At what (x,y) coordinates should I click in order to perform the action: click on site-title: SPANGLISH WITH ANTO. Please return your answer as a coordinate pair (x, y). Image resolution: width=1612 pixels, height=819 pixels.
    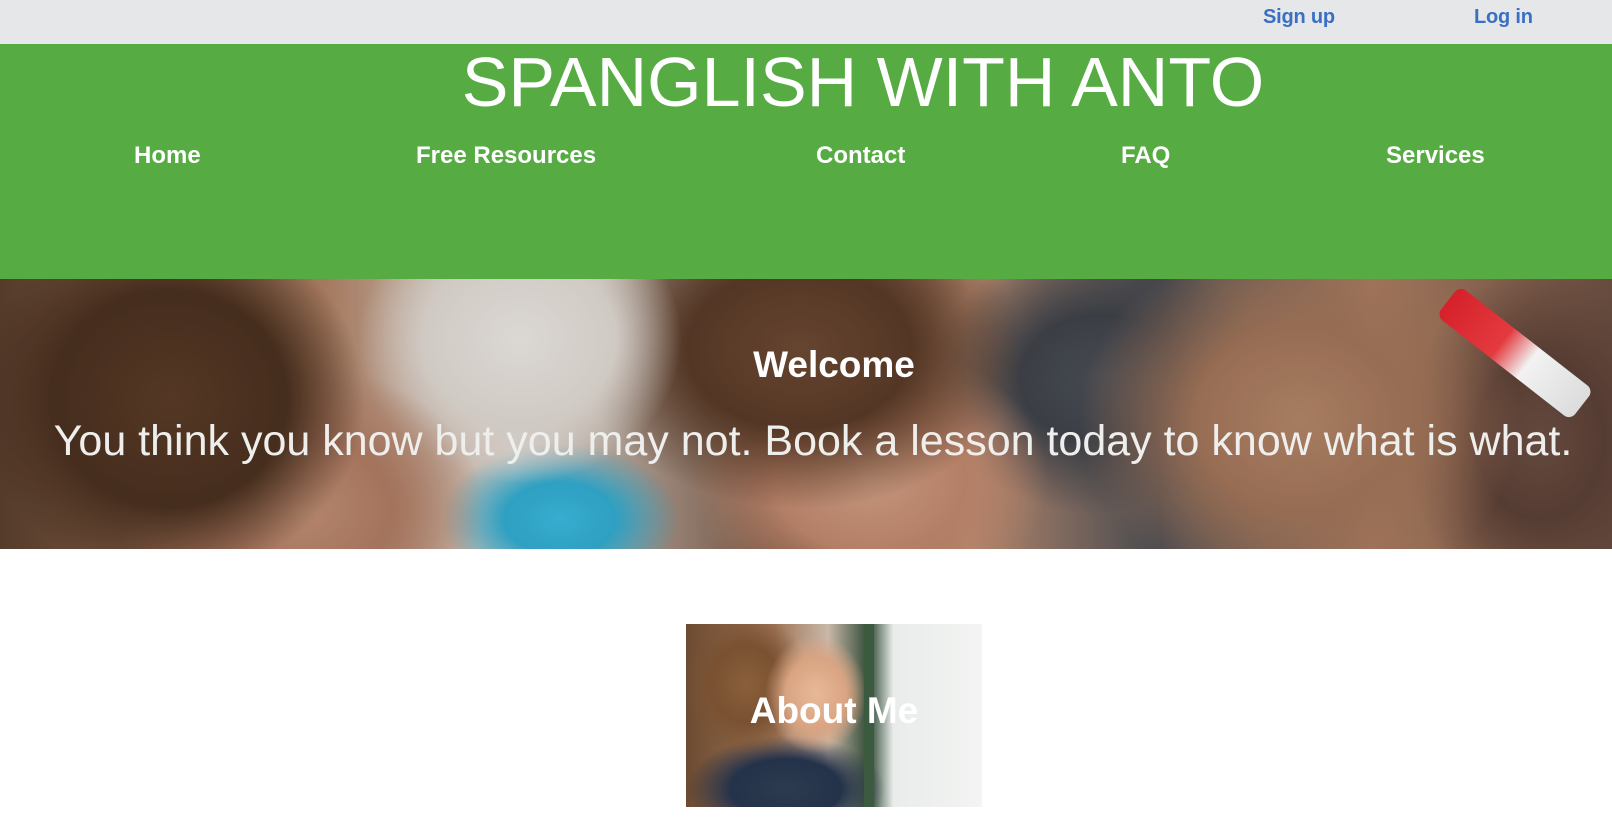
    Looking at the image, I should click on (806, 82).